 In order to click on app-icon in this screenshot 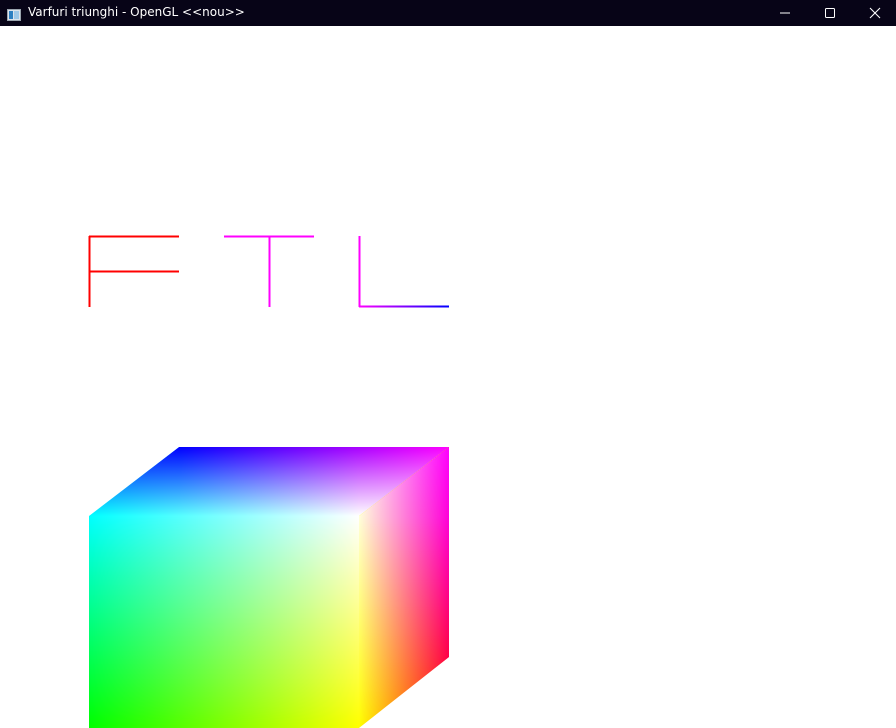, I will do `click(14, 13)`.